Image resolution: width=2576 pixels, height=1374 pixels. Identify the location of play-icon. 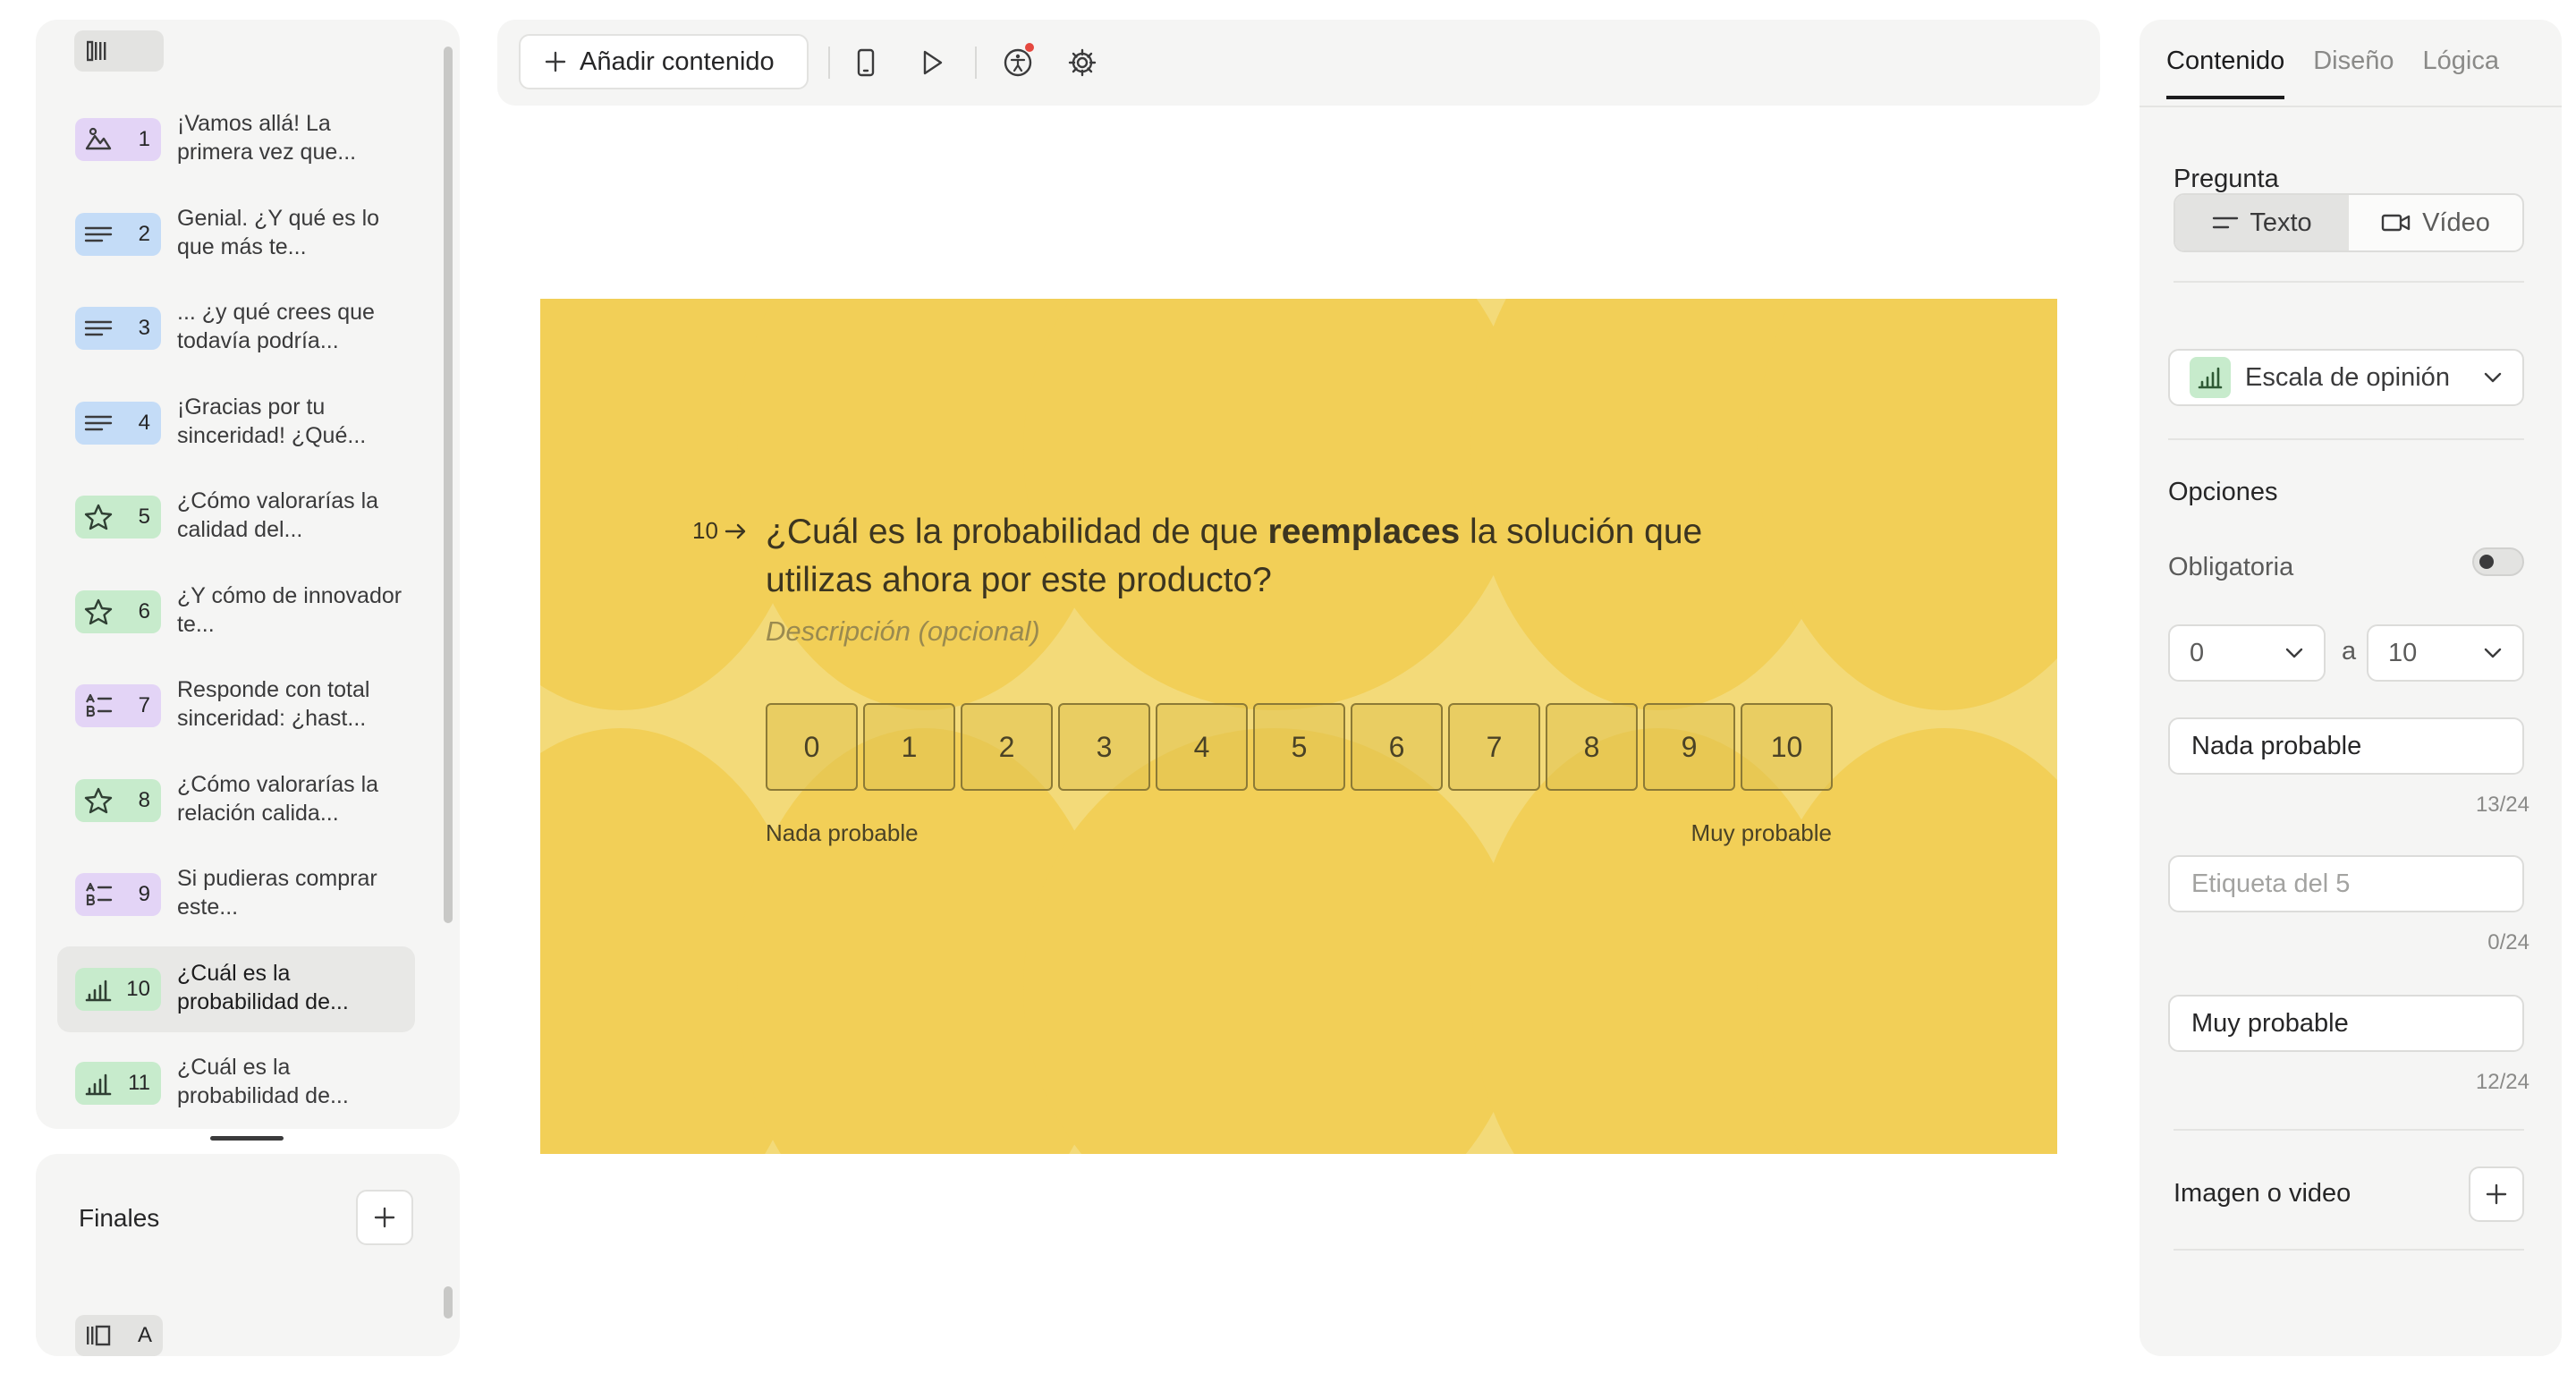
(933, 62).